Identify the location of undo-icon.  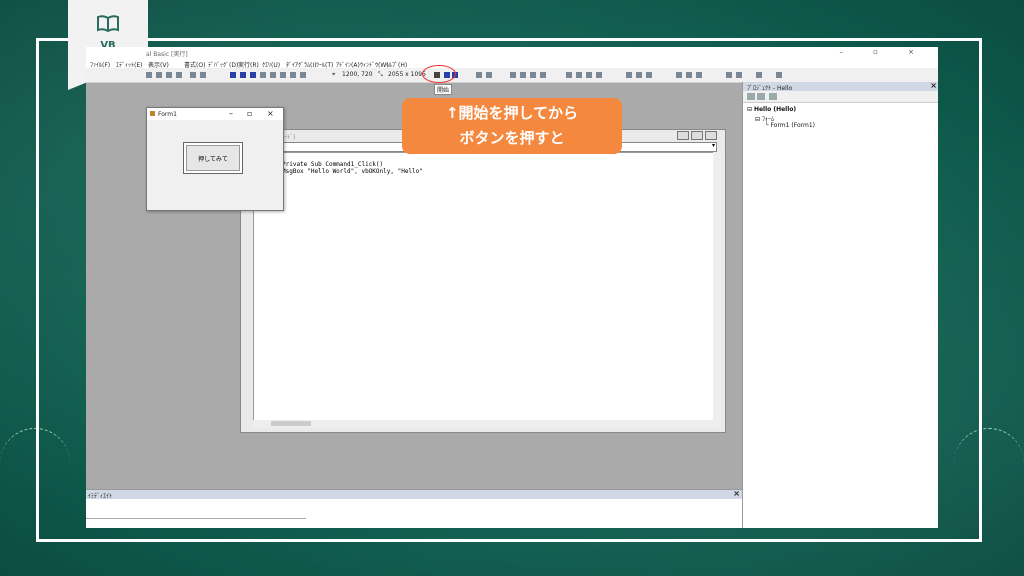
(193, 75).